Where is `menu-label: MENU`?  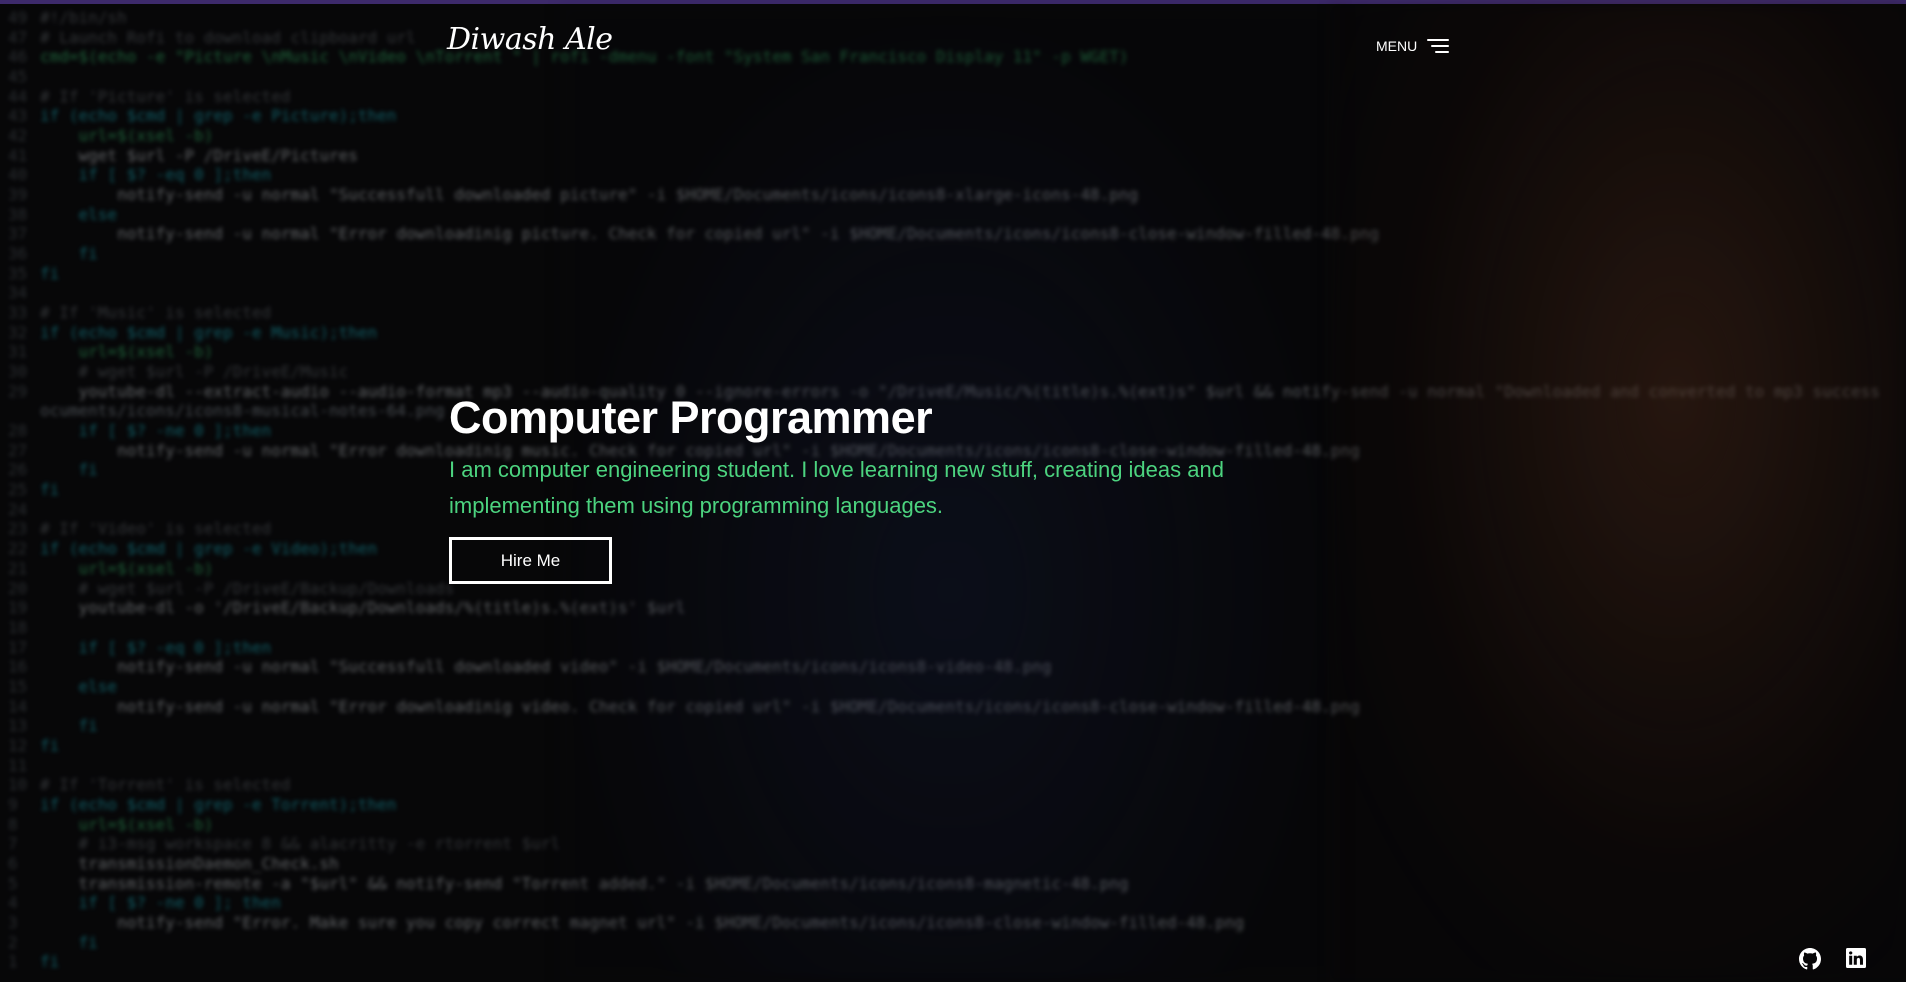
menu-label: MENU is located at coordinates (1397, 46).